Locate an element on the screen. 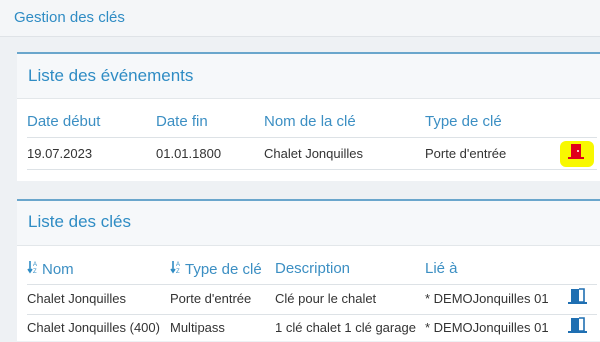 The image size is (600, 342). col-type-cle-label: Type de clé is located at coordinates (223, 269).